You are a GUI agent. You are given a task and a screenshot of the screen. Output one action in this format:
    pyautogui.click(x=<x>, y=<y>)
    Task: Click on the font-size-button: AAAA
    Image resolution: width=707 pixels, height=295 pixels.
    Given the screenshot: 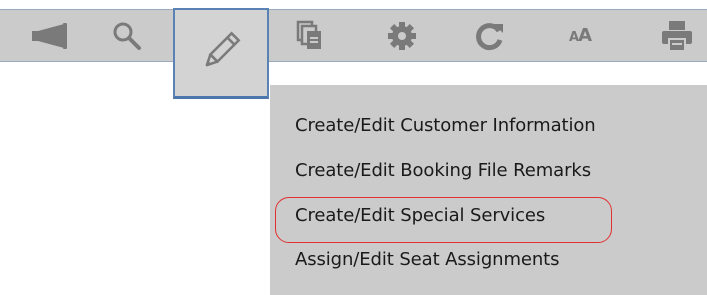 What is the action you would take?
    pyautogui.click(x=580, y=35)
    